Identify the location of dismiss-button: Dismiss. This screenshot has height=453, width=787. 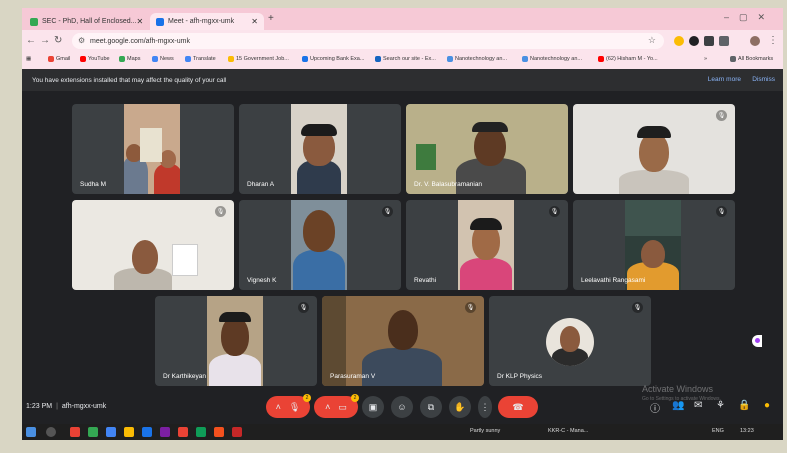
(763, 79).